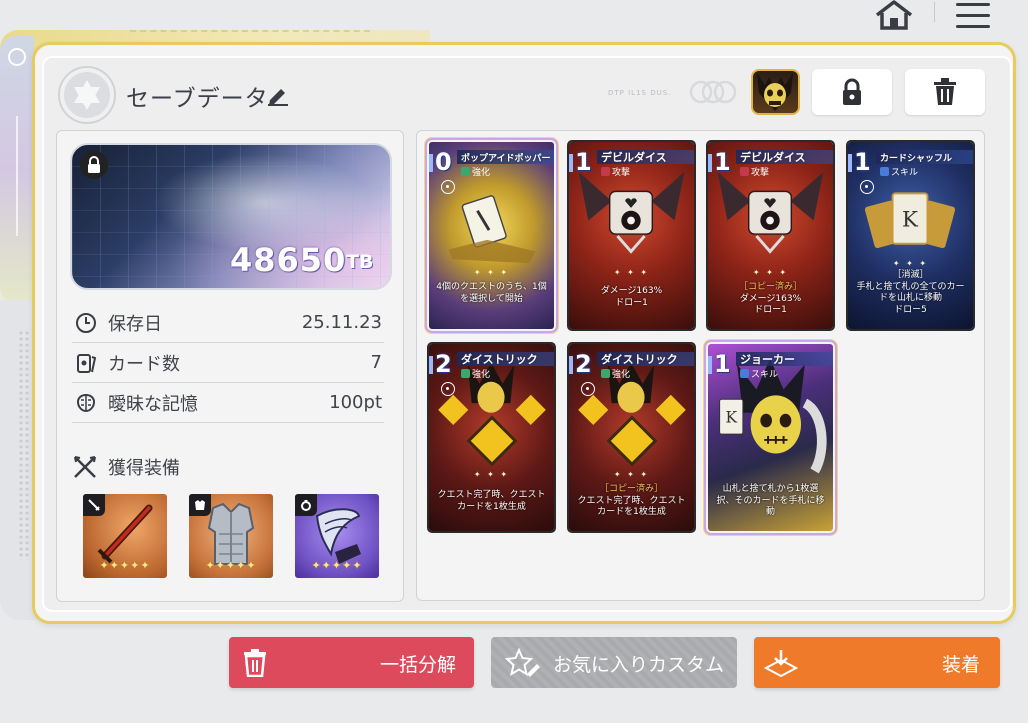 Image resolution: width=1028 pixels, height=723 pixels. What do you see at coordinates (85, 467) in the screenshot?
I see `crossed-swords-icon` at bounding box center [85, 467].